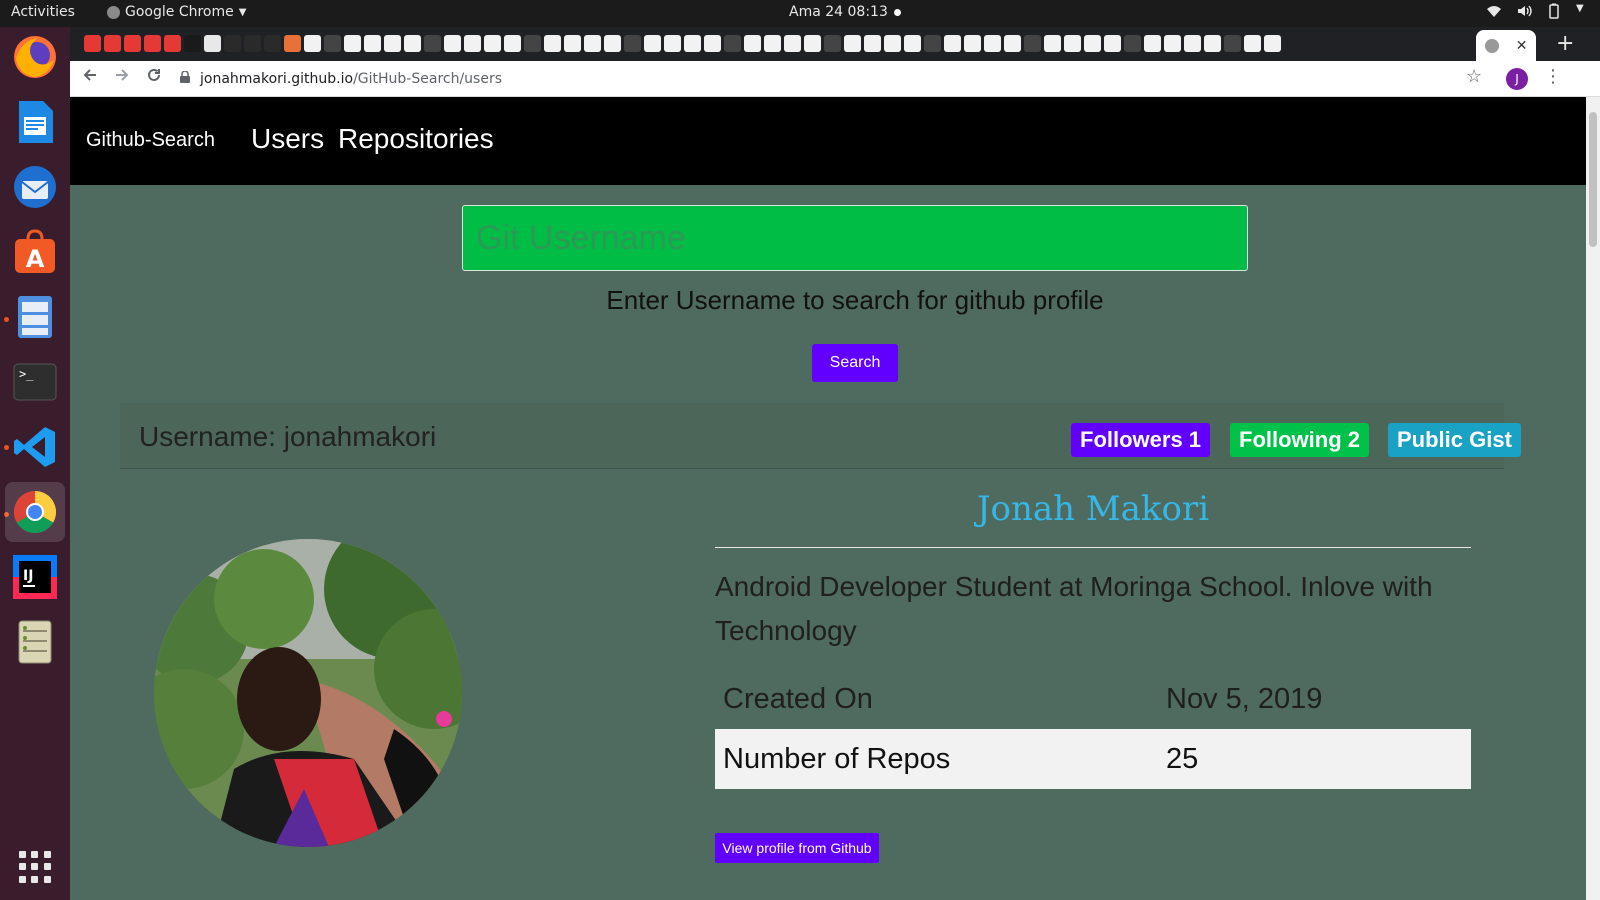 The width and height of the screenshot is (1600, 900). I want to click on reload-icon, so click(154, 77).